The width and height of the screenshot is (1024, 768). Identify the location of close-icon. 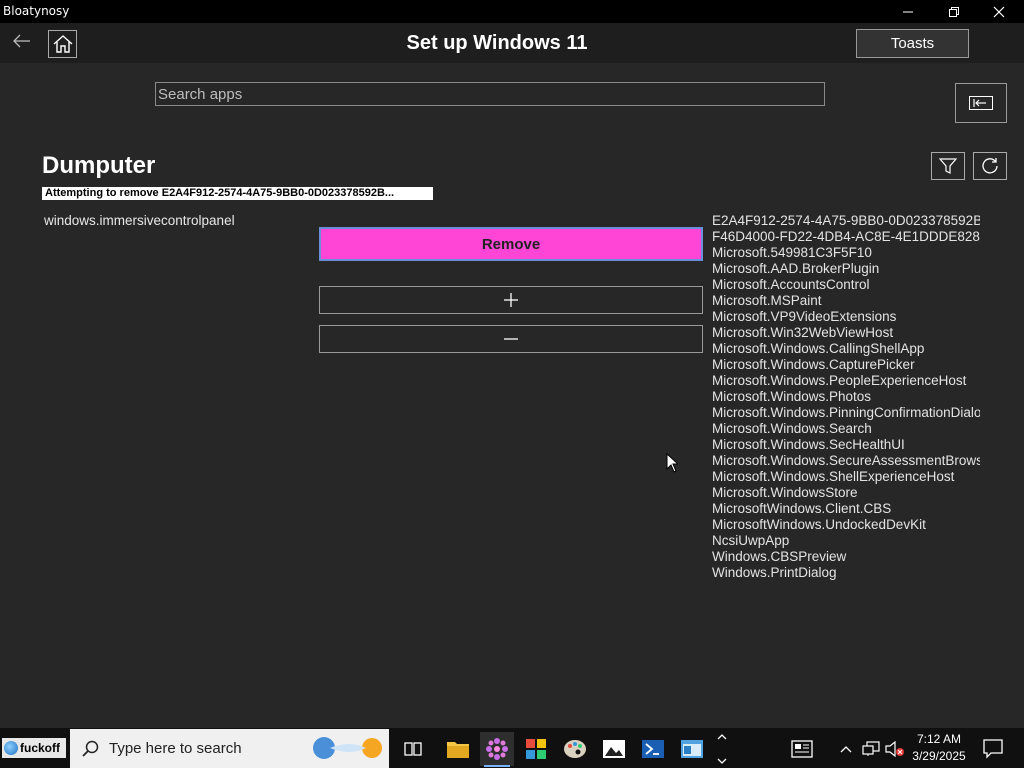
(999, 11).